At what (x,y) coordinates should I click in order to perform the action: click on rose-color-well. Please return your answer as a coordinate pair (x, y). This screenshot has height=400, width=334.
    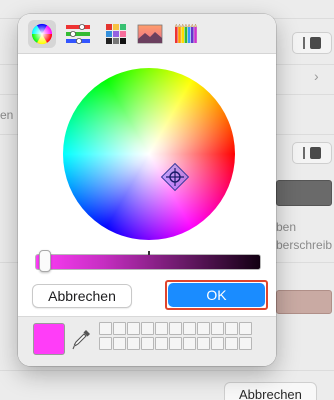
    Looking at the image, I should click on (304, 302).